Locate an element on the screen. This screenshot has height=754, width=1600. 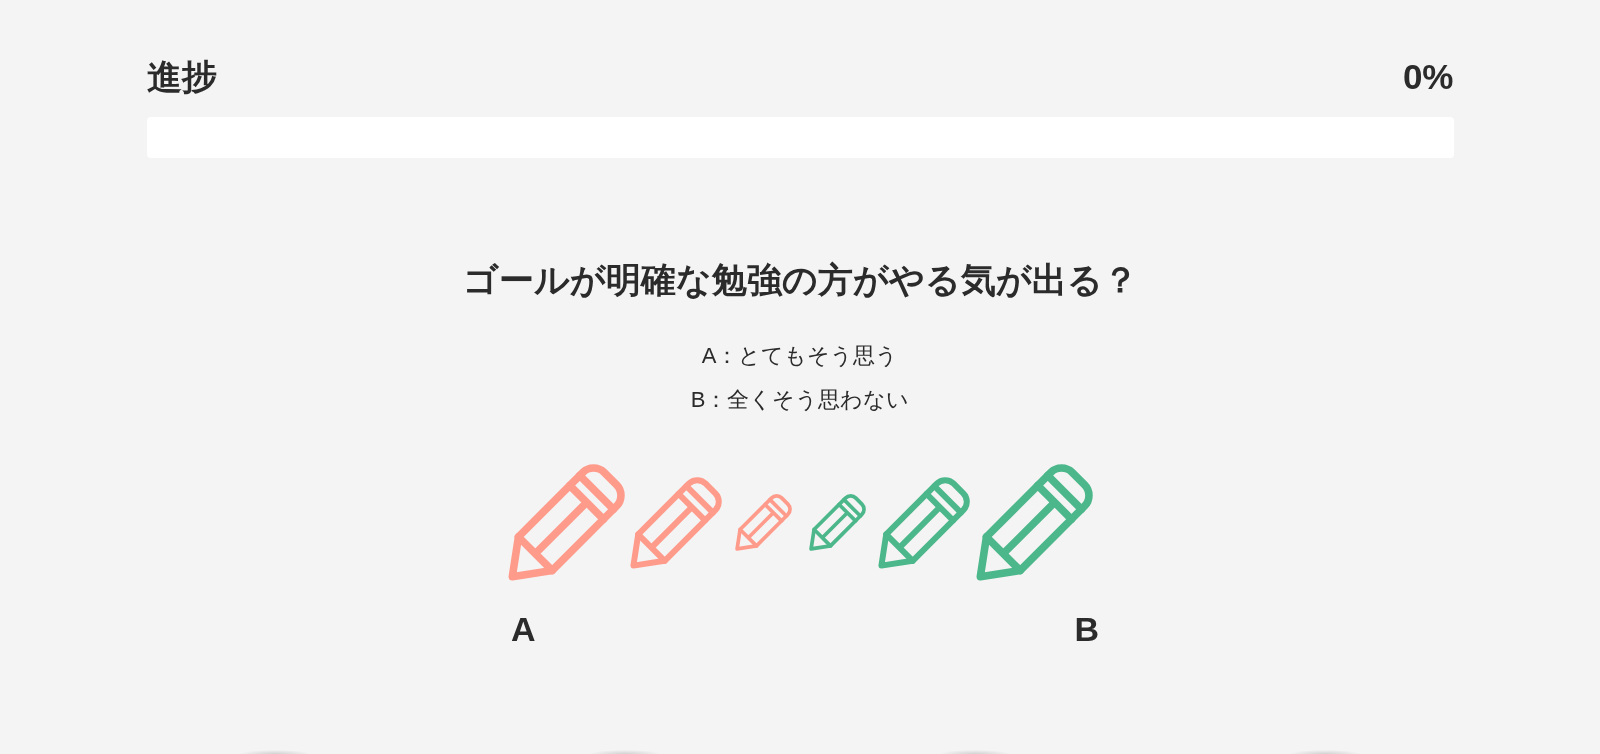
scale-label: B is located at coordinates (1086, 629).